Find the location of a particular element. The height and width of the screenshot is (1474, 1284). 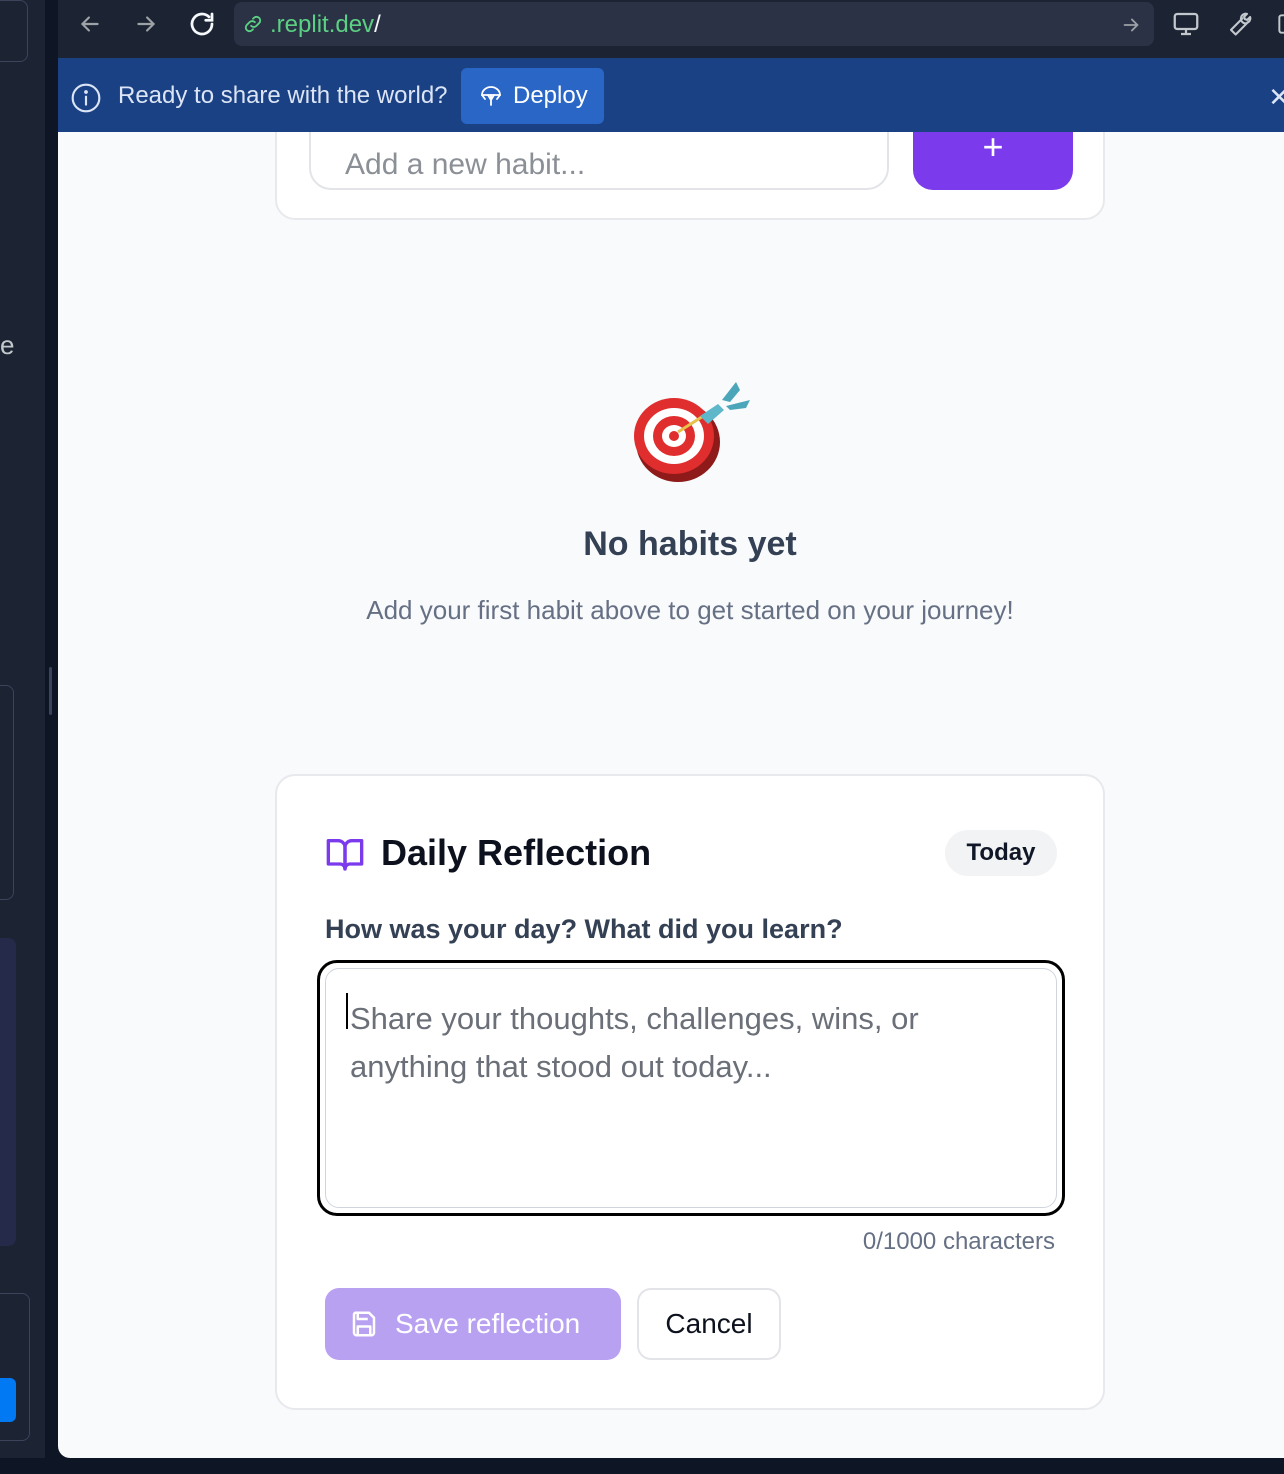

url-host: .replit.dev is located at coordinates (322, 24).